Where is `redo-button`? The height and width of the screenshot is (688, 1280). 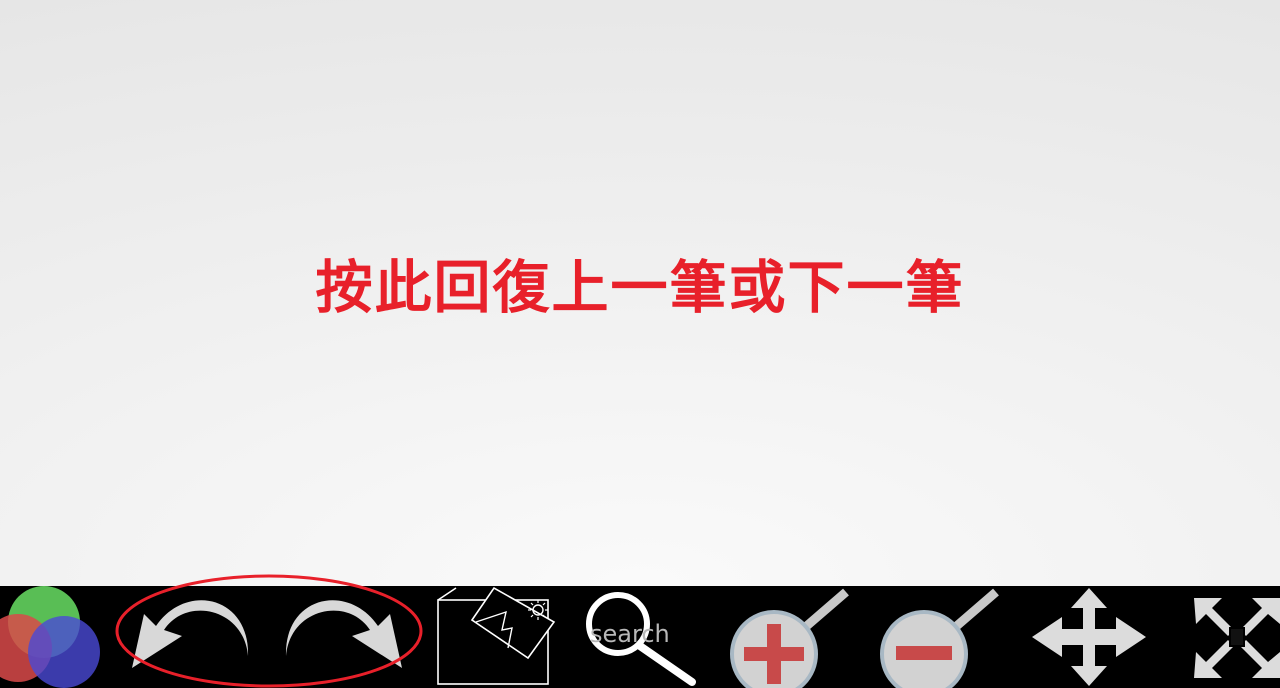 redo-button is located at coordinates (344, 637).